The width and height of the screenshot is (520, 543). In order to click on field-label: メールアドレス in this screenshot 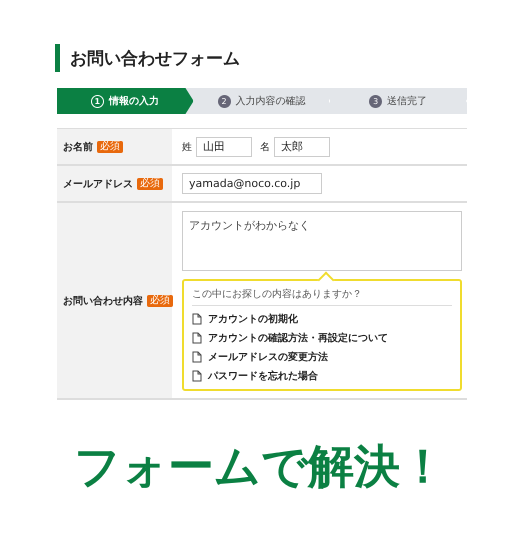, I will do `click(98, 184)`.